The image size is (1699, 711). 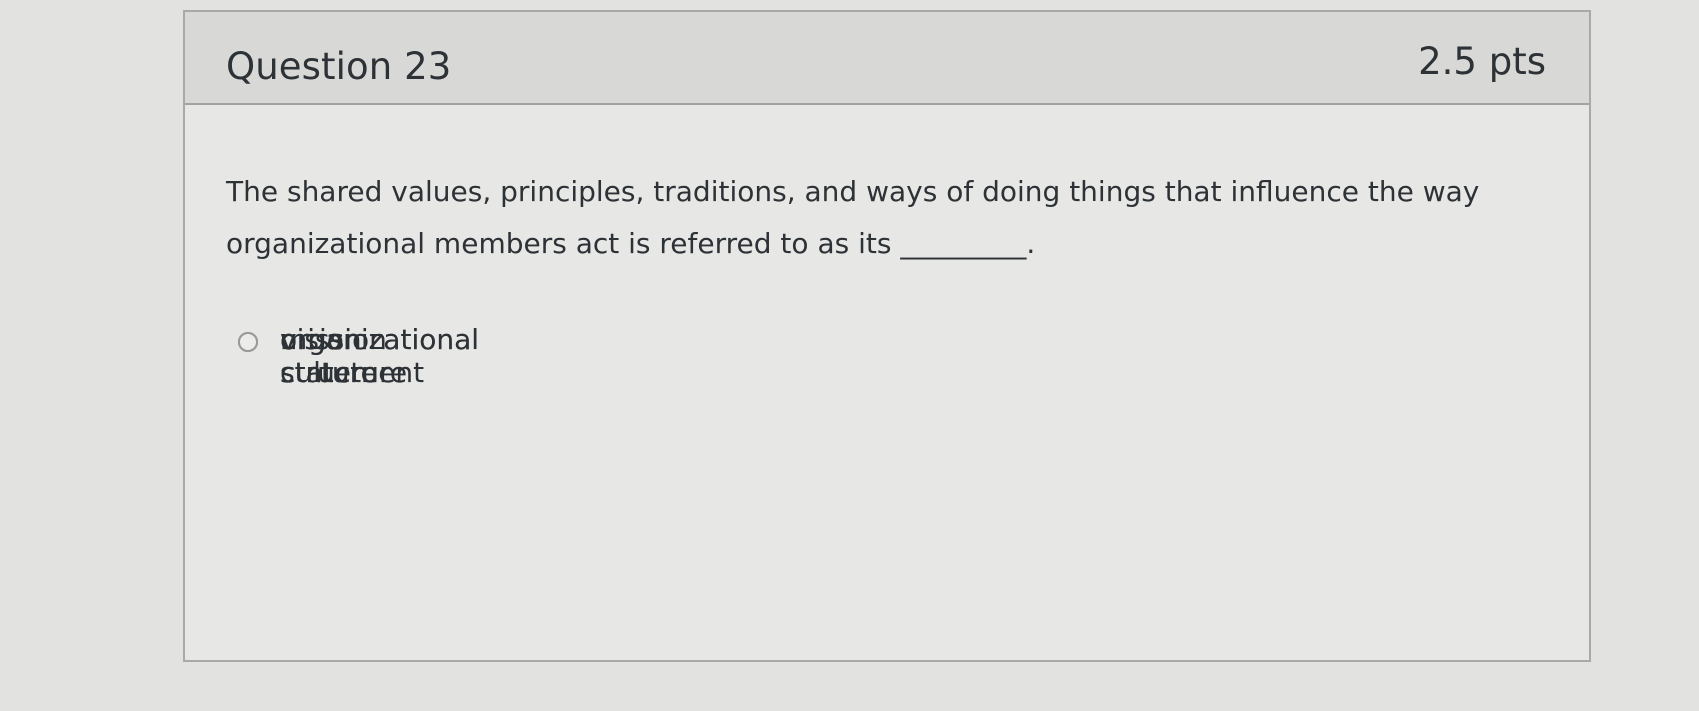 What do you see at coordinates (248, 342) in the screenshot?
I see `radio-button` at bounding box center [248, 342].